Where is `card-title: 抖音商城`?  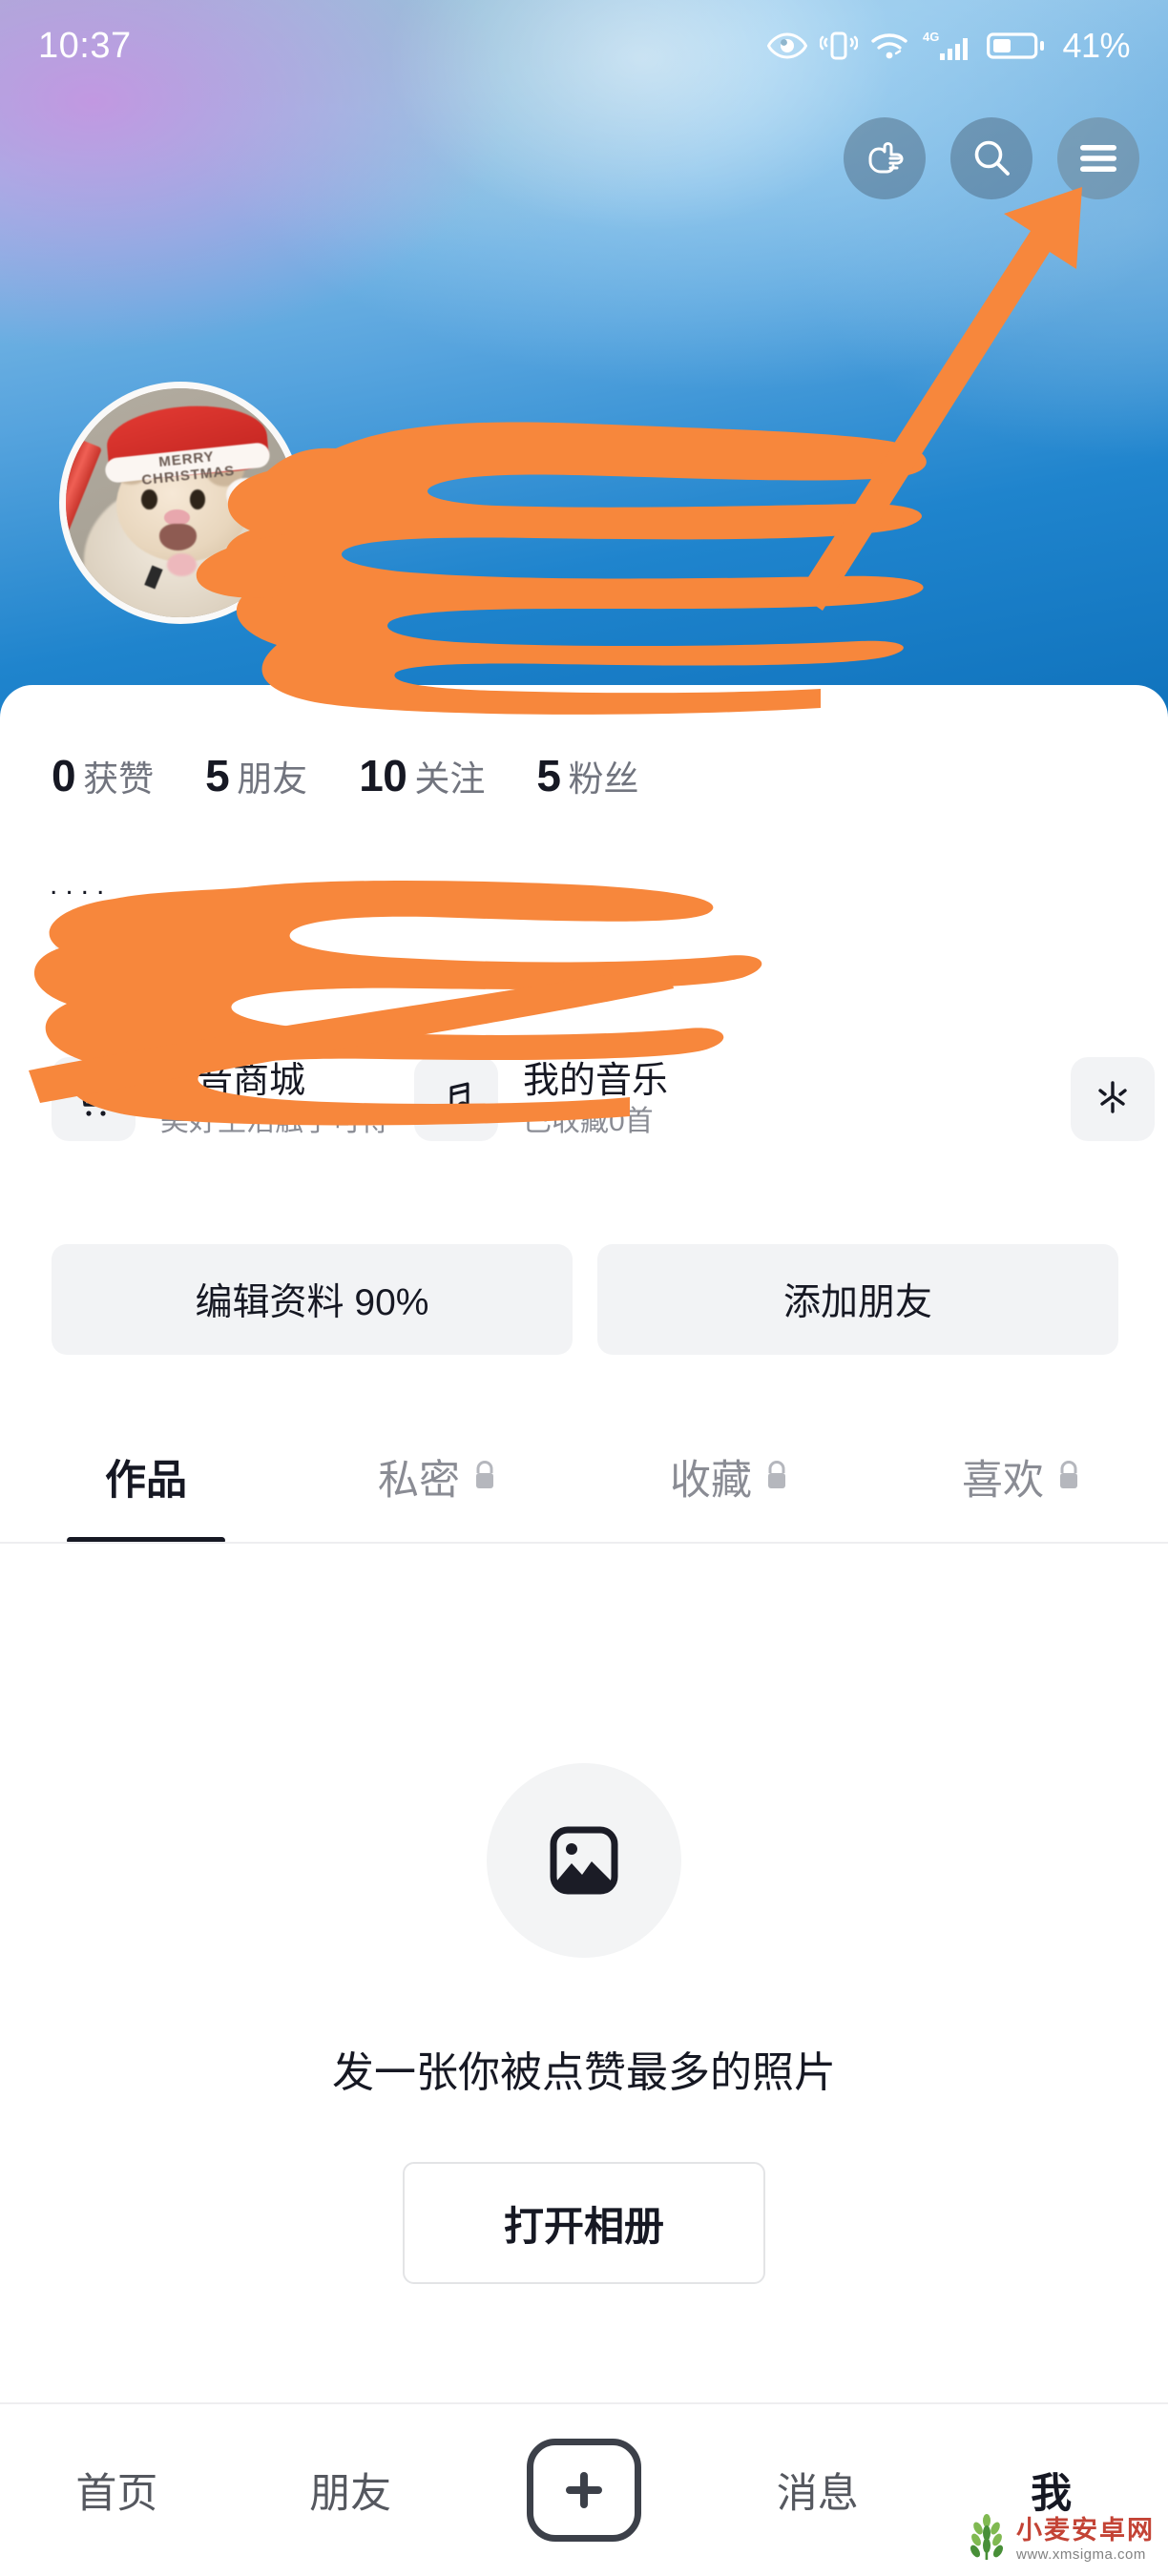
card-title: 抖音商城 is located at coordinates (233, 1080).